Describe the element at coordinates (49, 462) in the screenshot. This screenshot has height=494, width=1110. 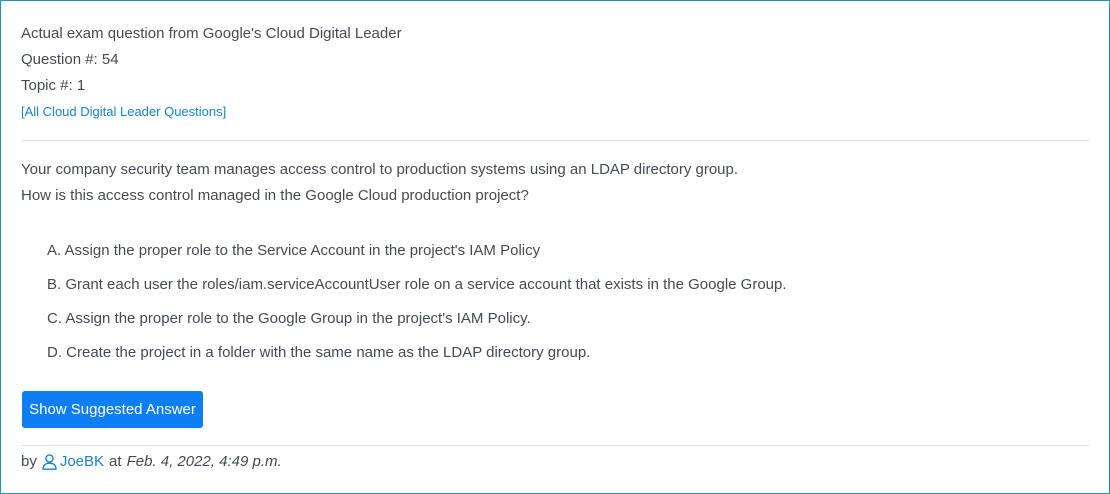
I see `user-icon` at that location.